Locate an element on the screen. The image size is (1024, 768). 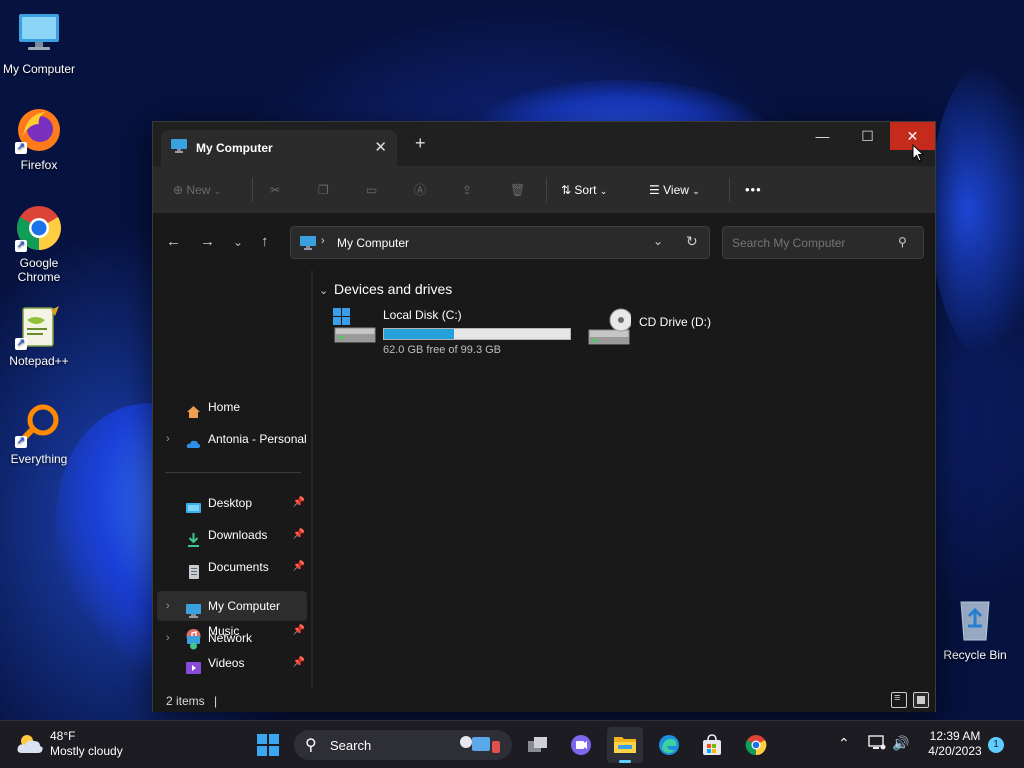
title-bar: My Computer ✕ + — ☐ ✕ is located at coordinates (544, 144).